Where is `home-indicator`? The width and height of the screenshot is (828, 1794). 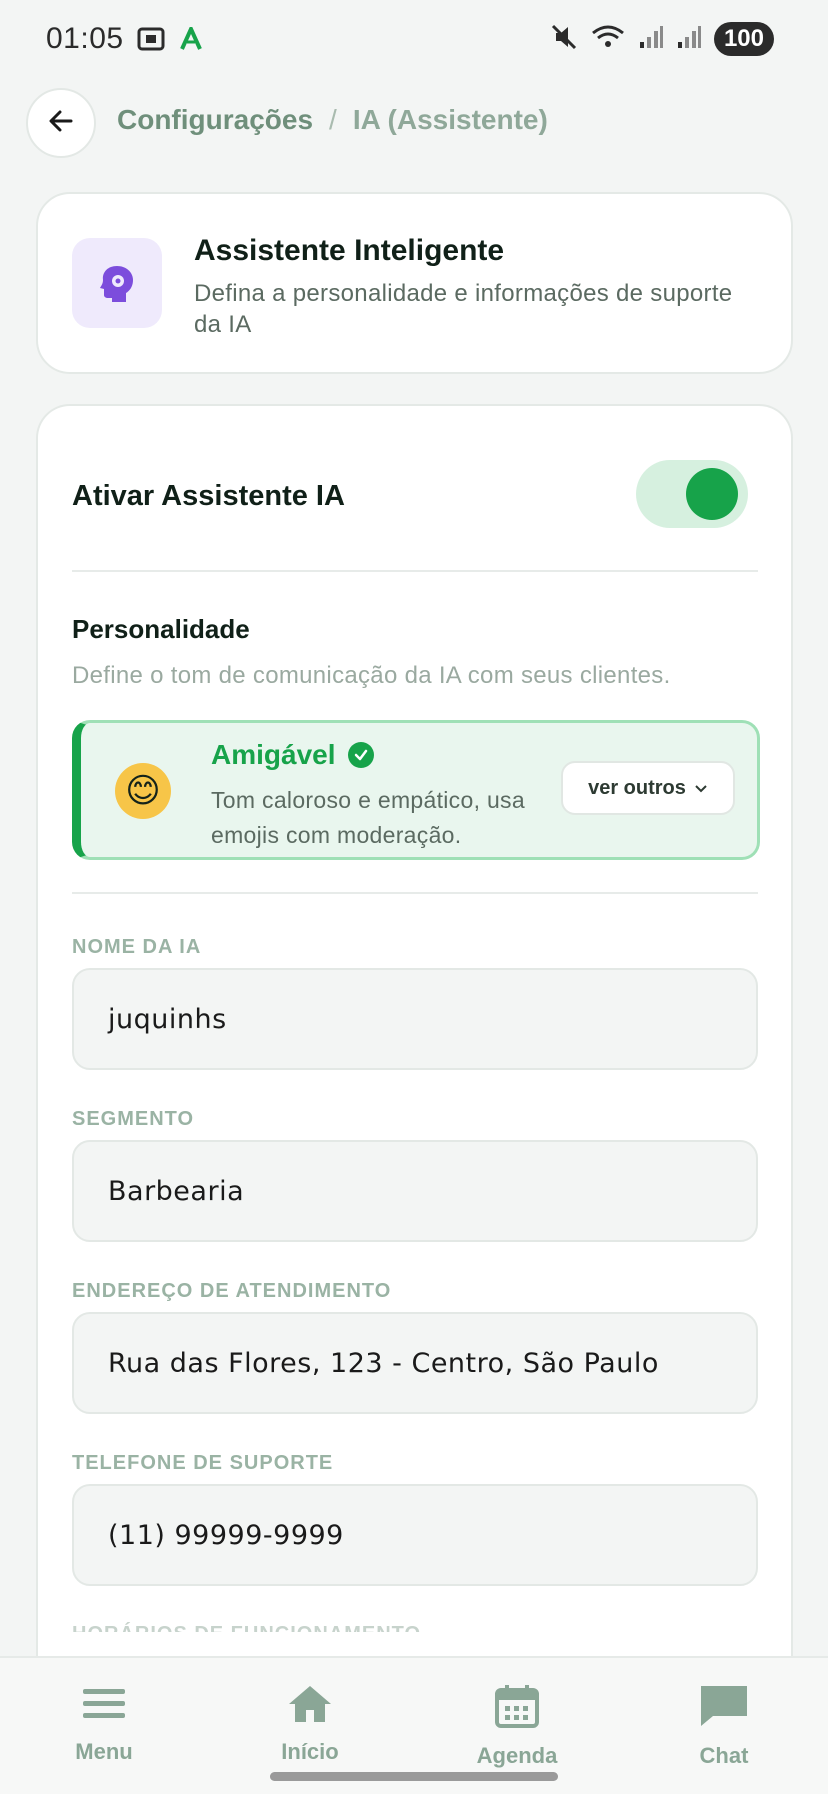 home-indicator is located at coordinates (414, 1776).